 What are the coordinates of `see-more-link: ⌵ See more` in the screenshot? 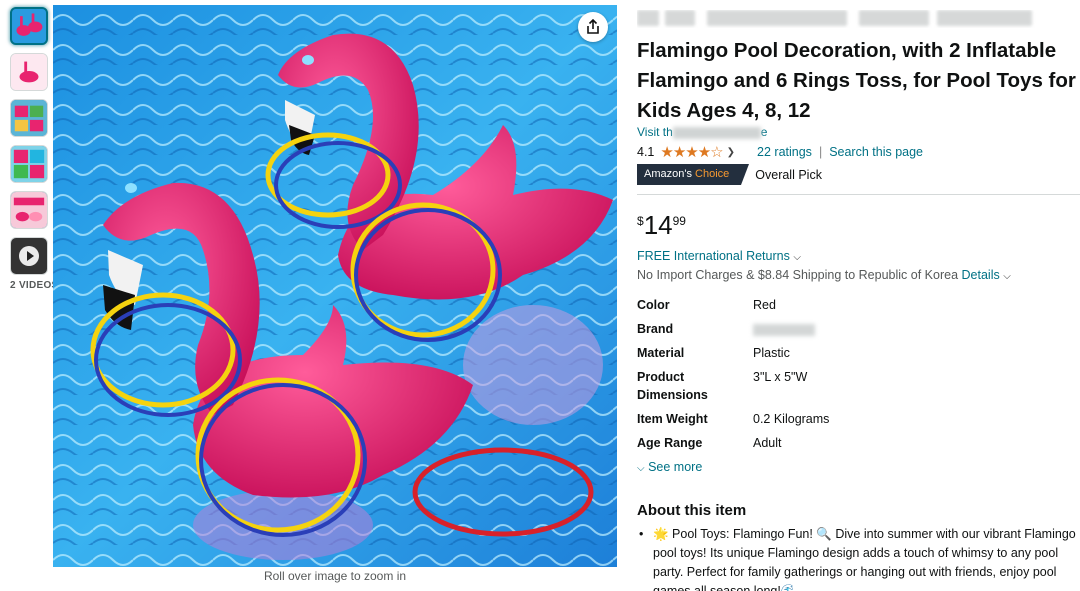 It's located at (669, 467).